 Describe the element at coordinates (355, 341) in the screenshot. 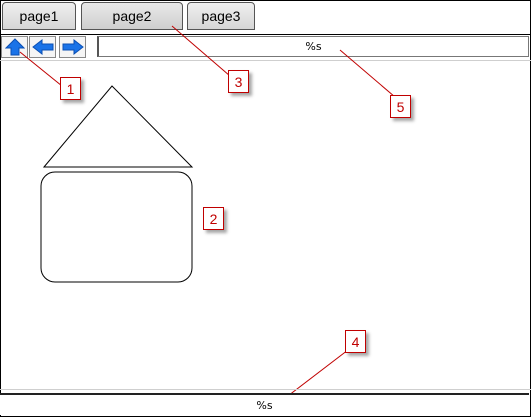

I see `callout-4: 4` at that location.